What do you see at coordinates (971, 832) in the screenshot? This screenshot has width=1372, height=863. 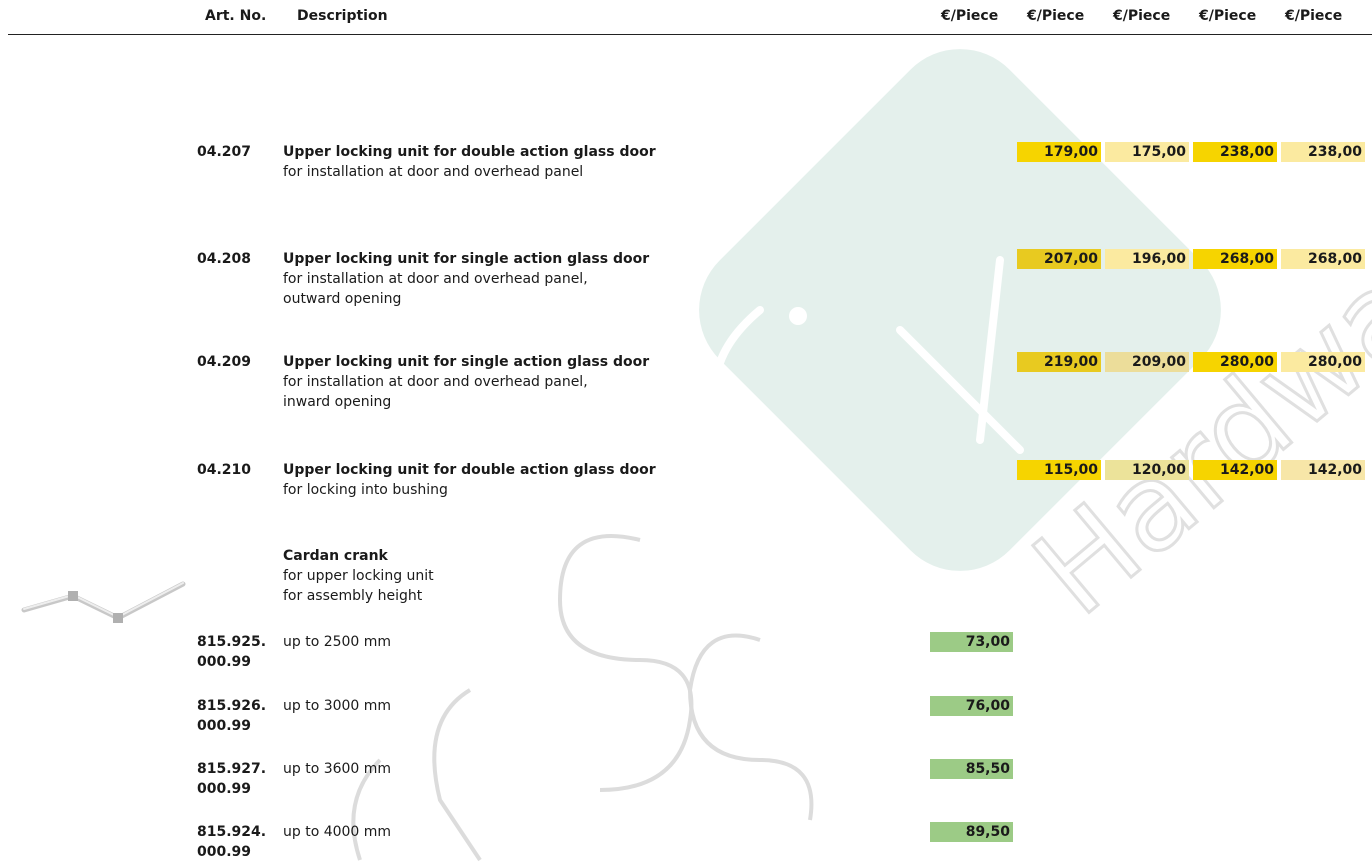 I see `price-cell: 89,50` at bounding box center [971, 832].